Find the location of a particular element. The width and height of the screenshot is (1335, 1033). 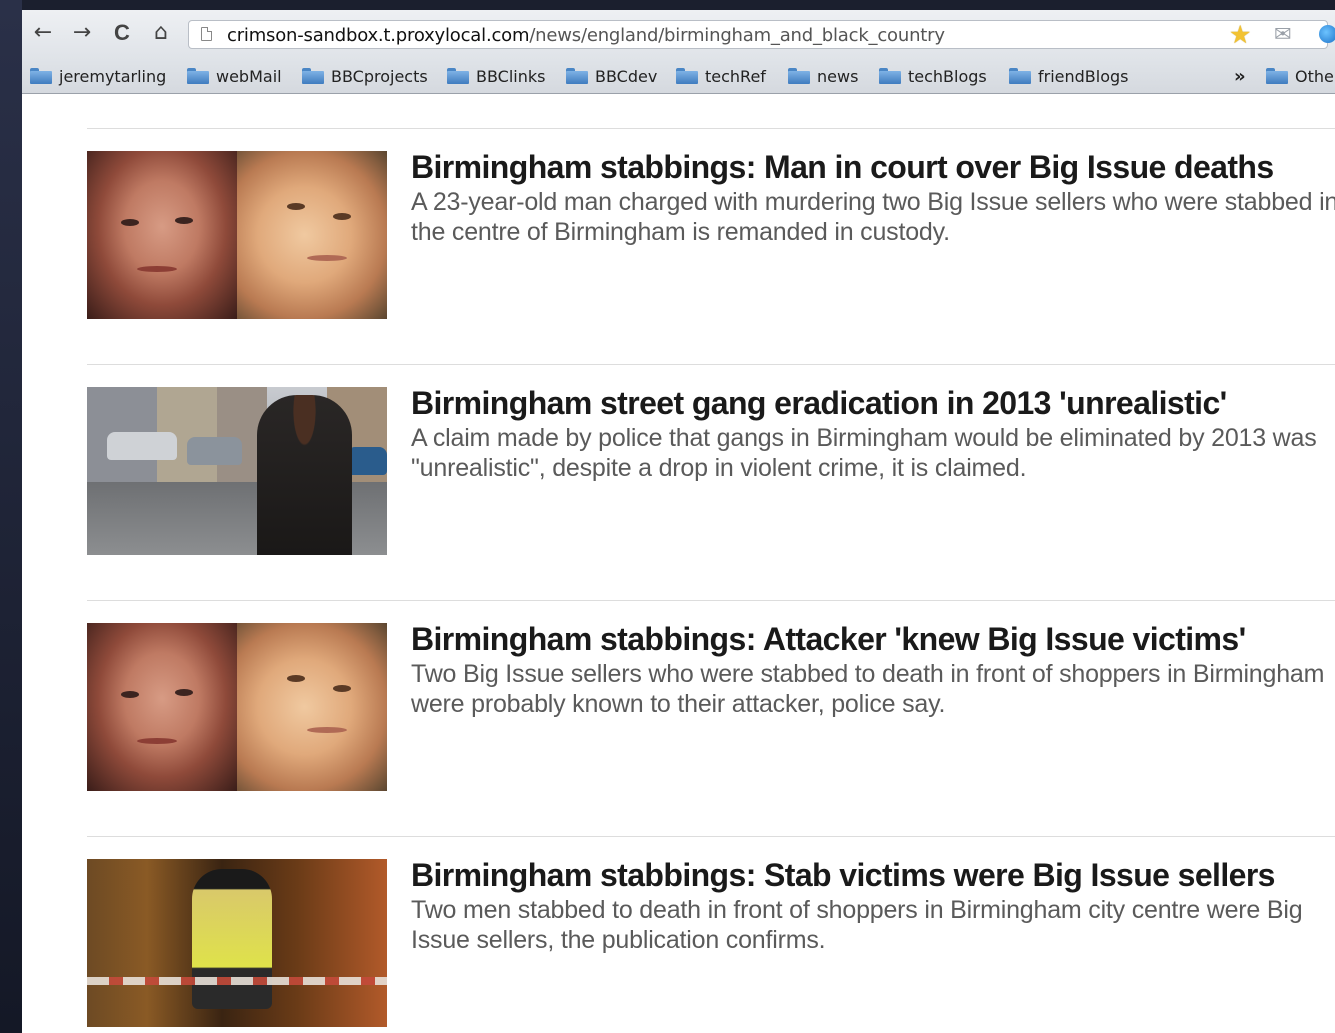

forward-button: → is located at coordinates (82, 33).